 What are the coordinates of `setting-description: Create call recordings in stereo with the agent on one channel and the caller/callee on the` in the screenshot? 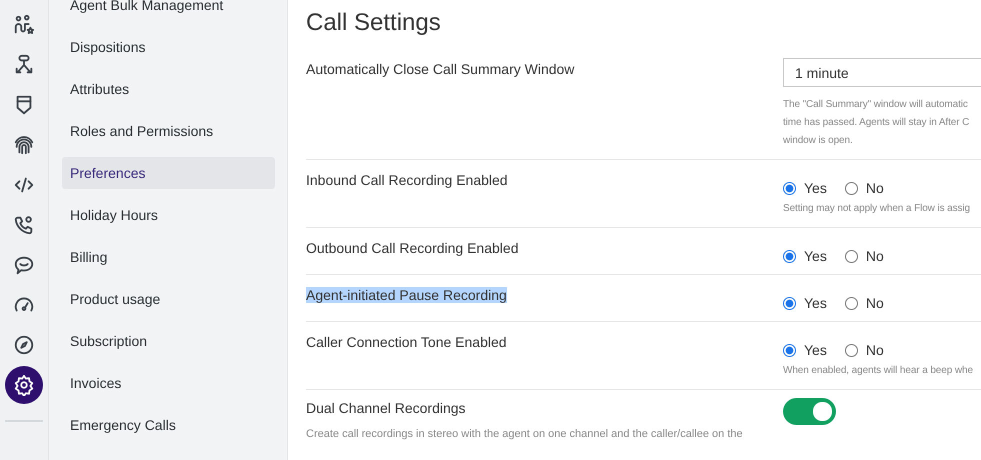 It's located at (525, 434).